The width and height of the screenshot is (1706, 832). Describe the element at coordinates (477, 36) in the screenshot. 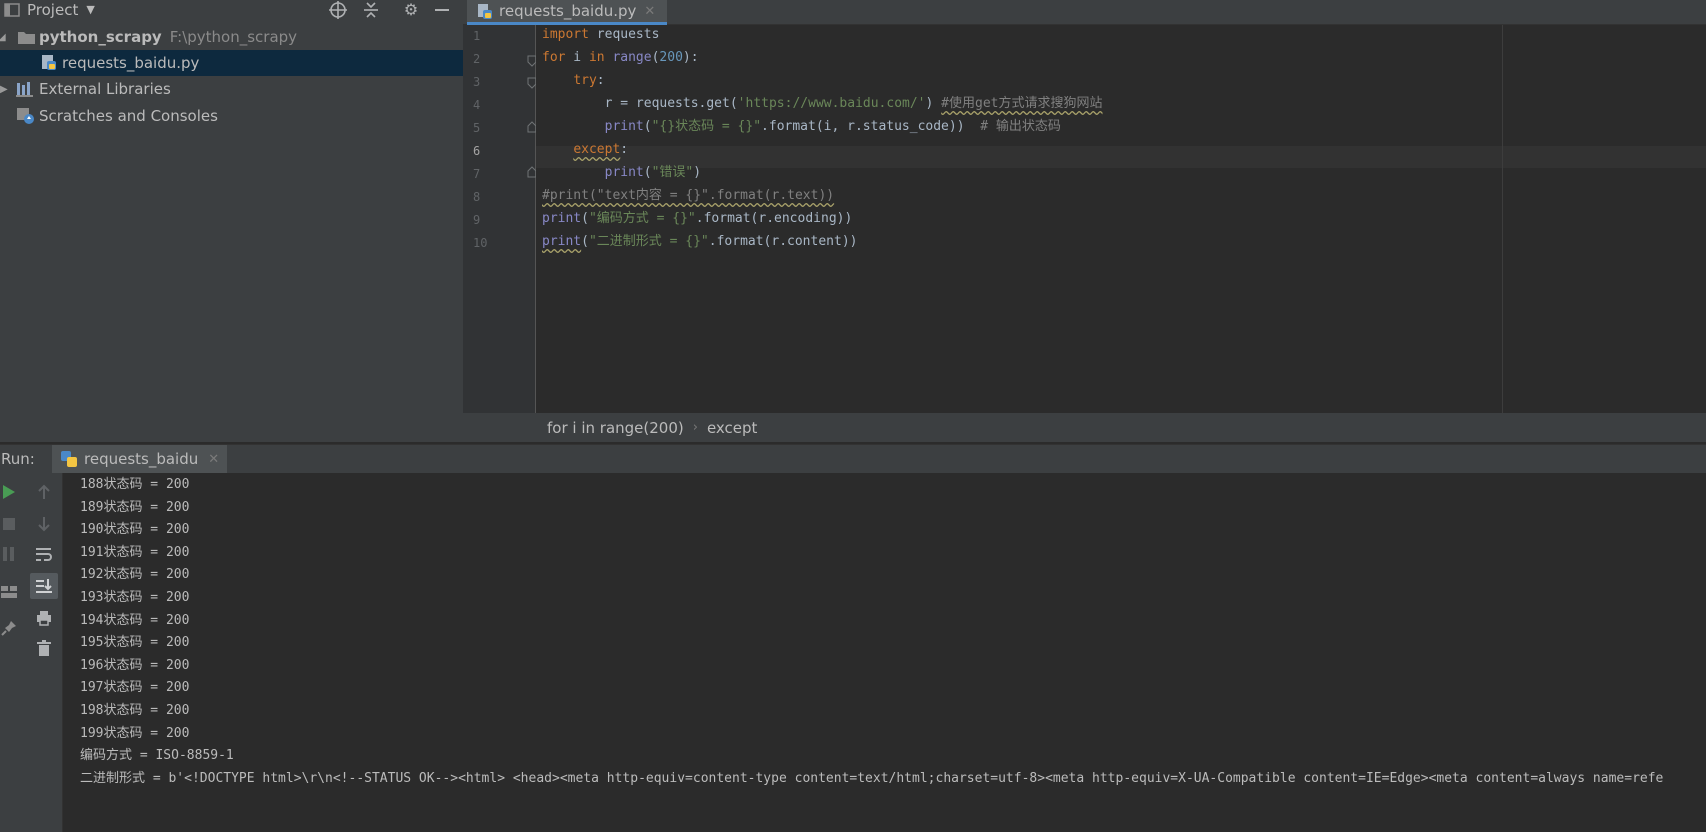

I see `line-number: 1` at that location.